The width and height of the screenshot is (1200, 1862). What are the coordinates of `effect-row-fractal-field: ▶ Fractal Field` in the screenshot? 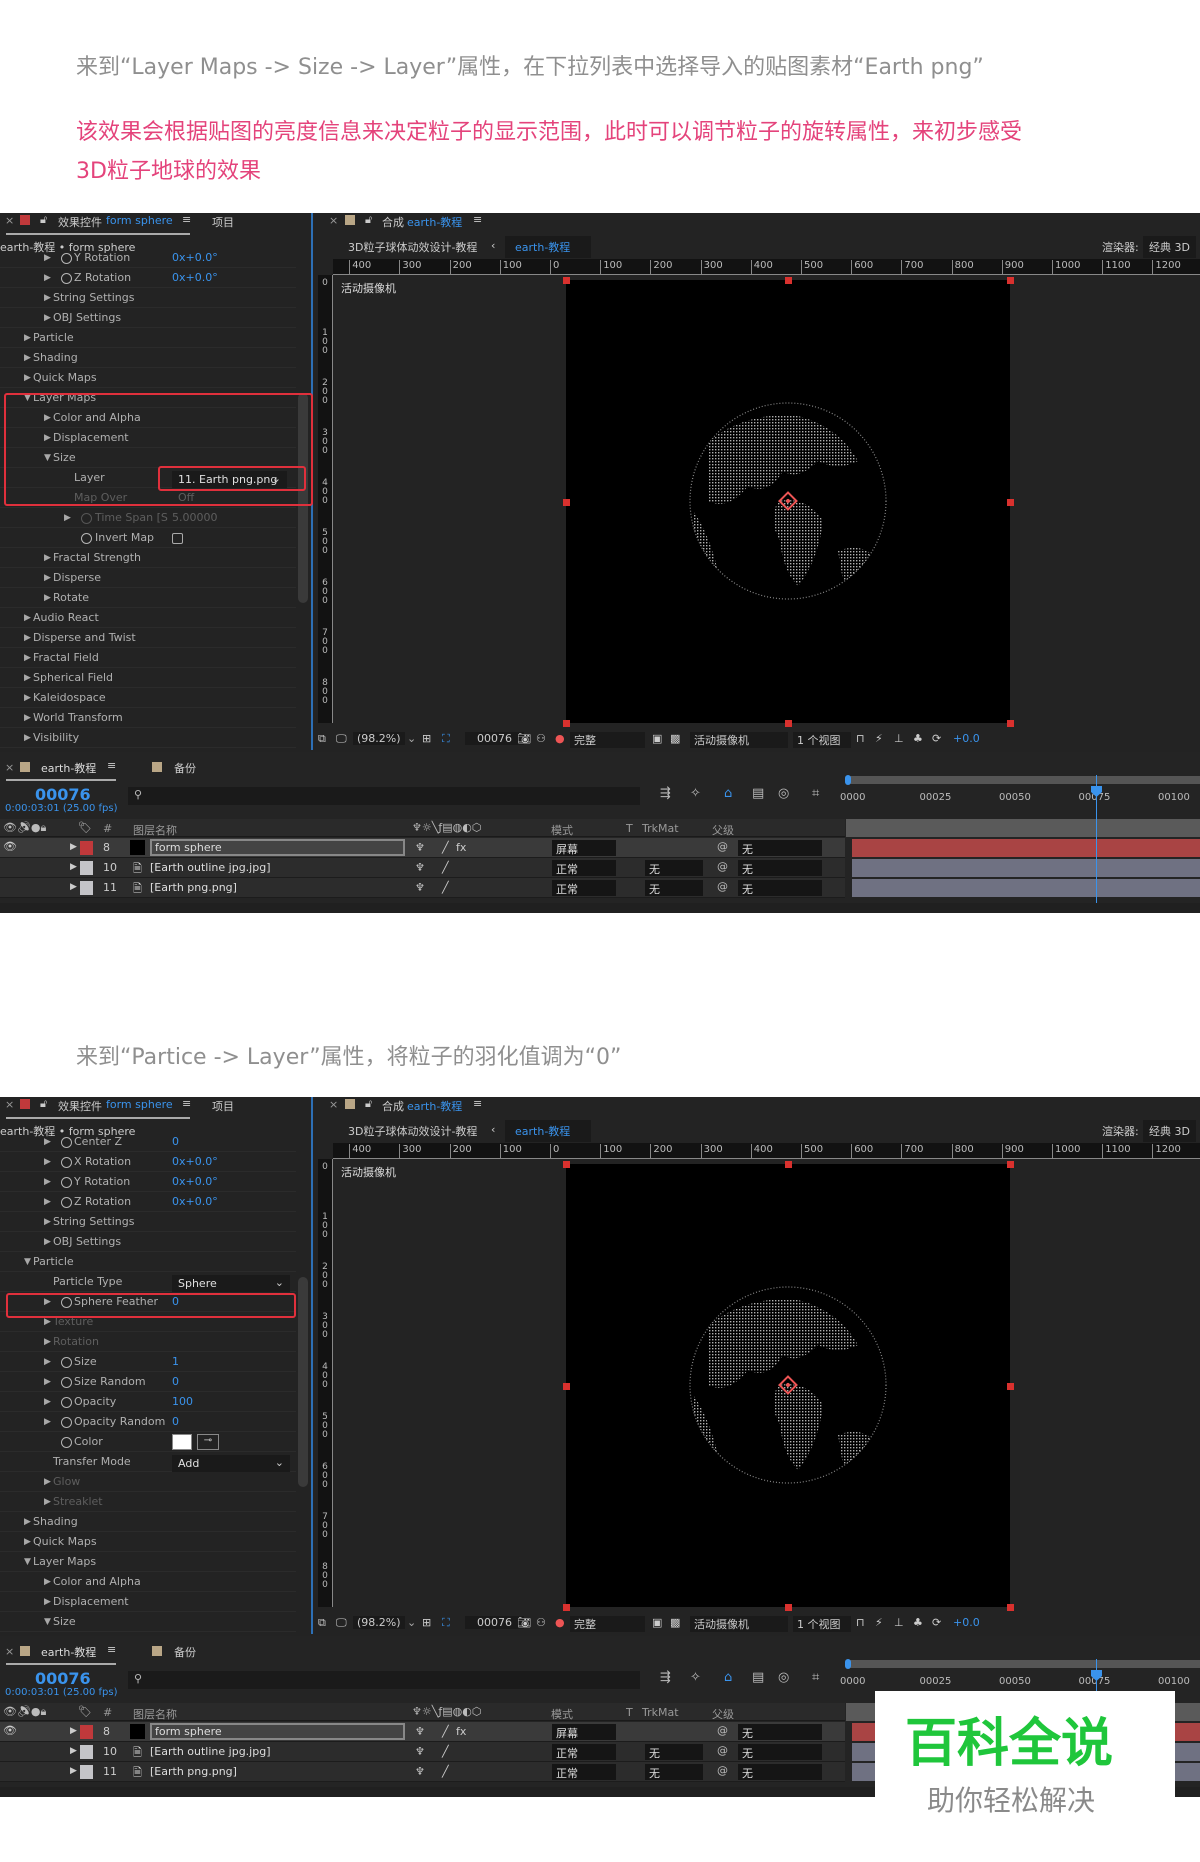 It's located at (148, 658).